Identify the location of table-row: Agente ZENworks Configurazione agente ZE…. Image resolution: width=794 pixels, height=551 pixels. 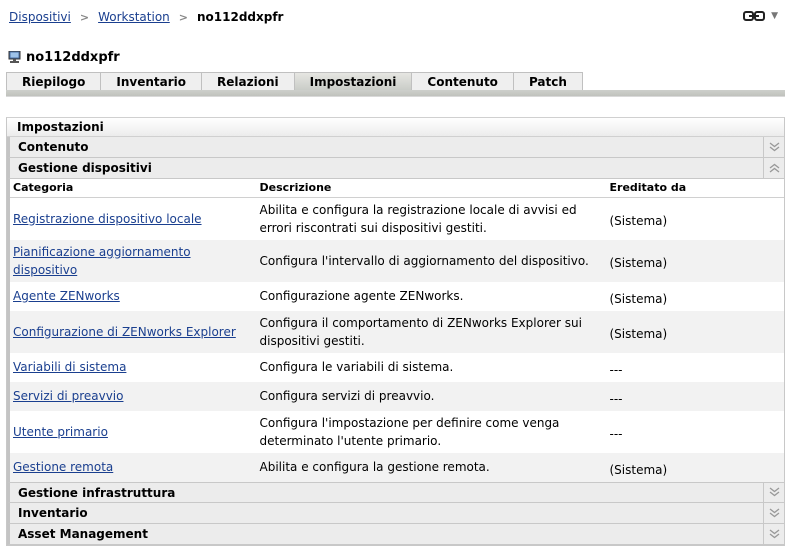
(396, 296).